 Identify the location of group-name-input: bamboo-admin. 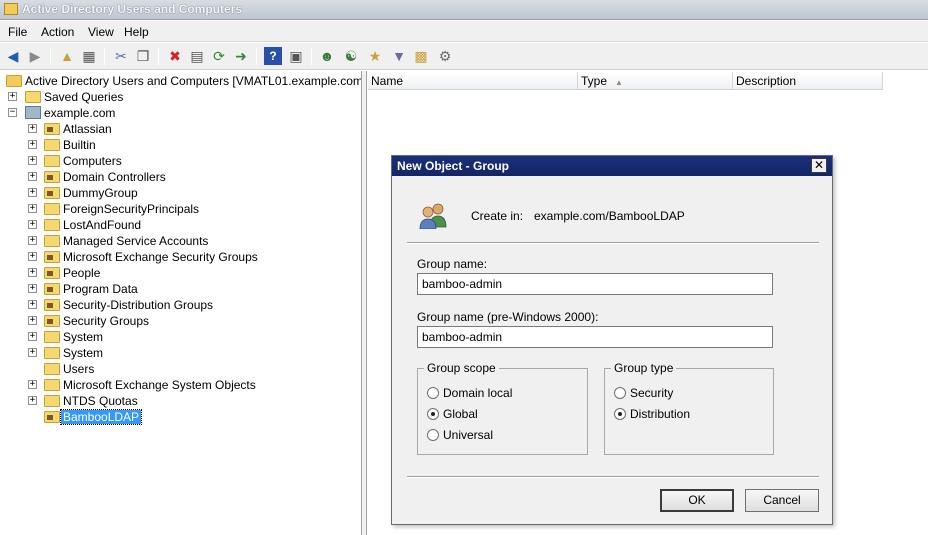
(595, 284).